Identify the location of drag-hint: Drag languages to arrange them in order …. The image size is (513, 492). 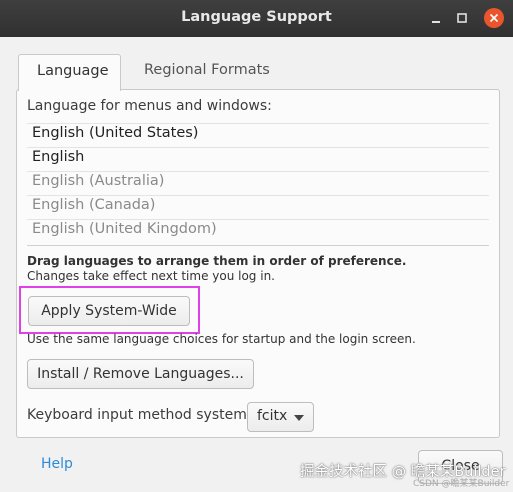
(217, 261).